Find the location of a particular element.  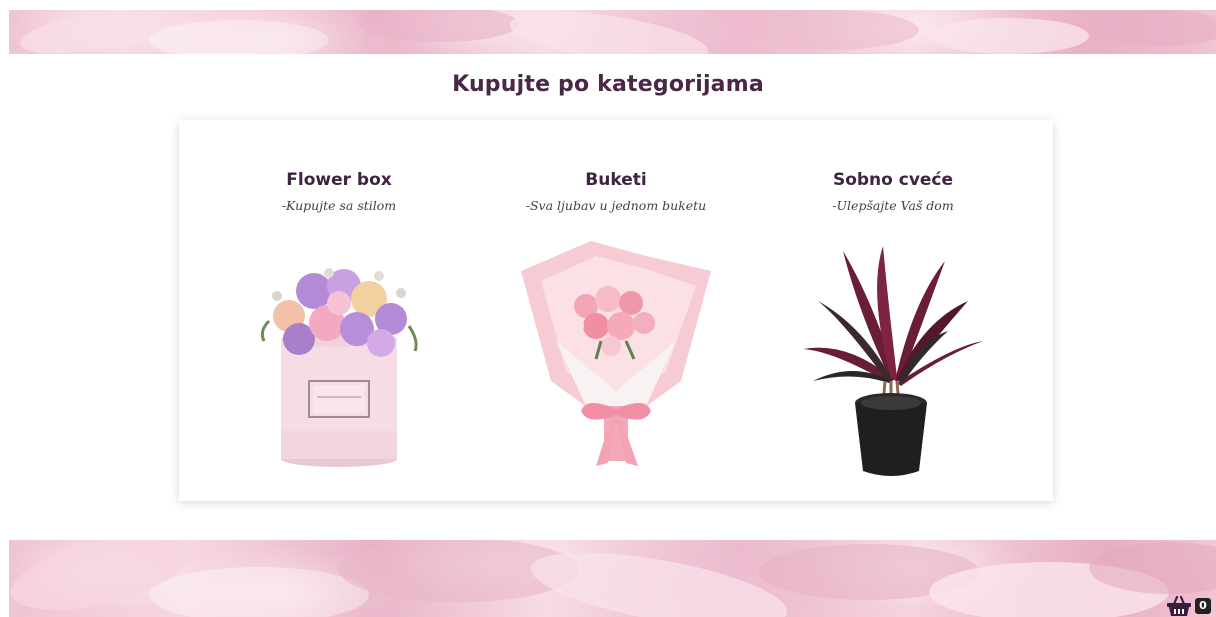

category-tagline: -Kupujte sa stilom is located at coordinates (339, 205).